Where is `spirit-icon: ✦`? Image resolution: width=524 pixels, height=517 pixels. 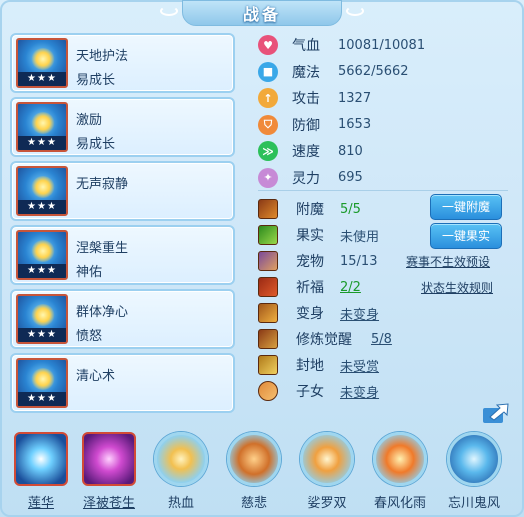
spirit-icon: ✦ is located at coordinates (268, 177).